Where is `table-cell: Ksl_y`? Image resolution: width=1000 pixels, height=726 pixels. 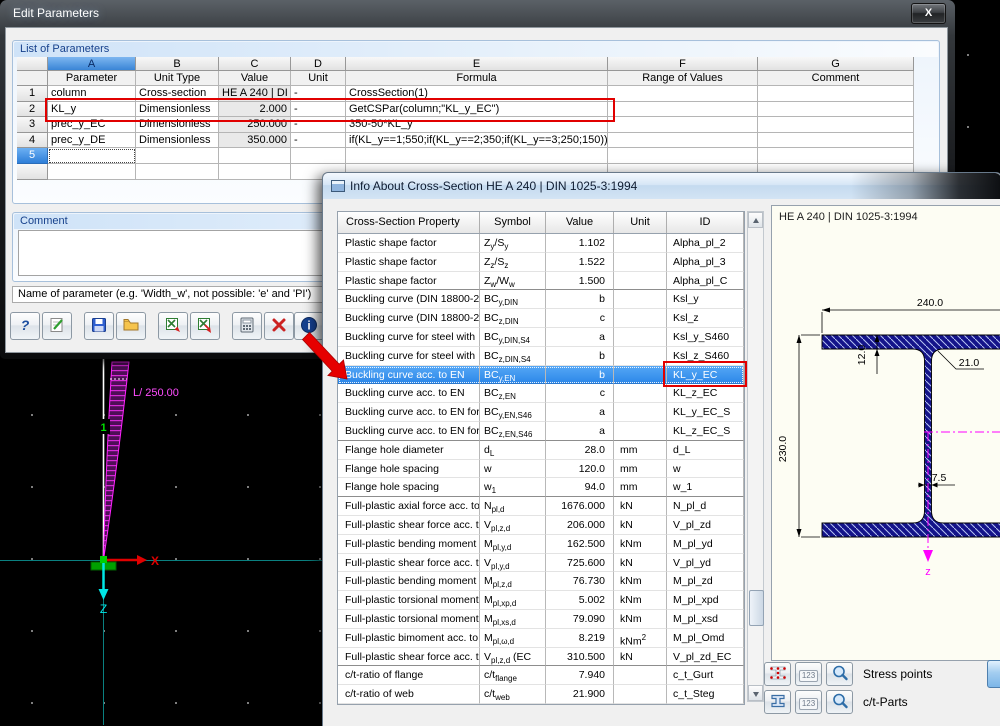 table-cell: Ksl_y is located at coordinates (705, 300).